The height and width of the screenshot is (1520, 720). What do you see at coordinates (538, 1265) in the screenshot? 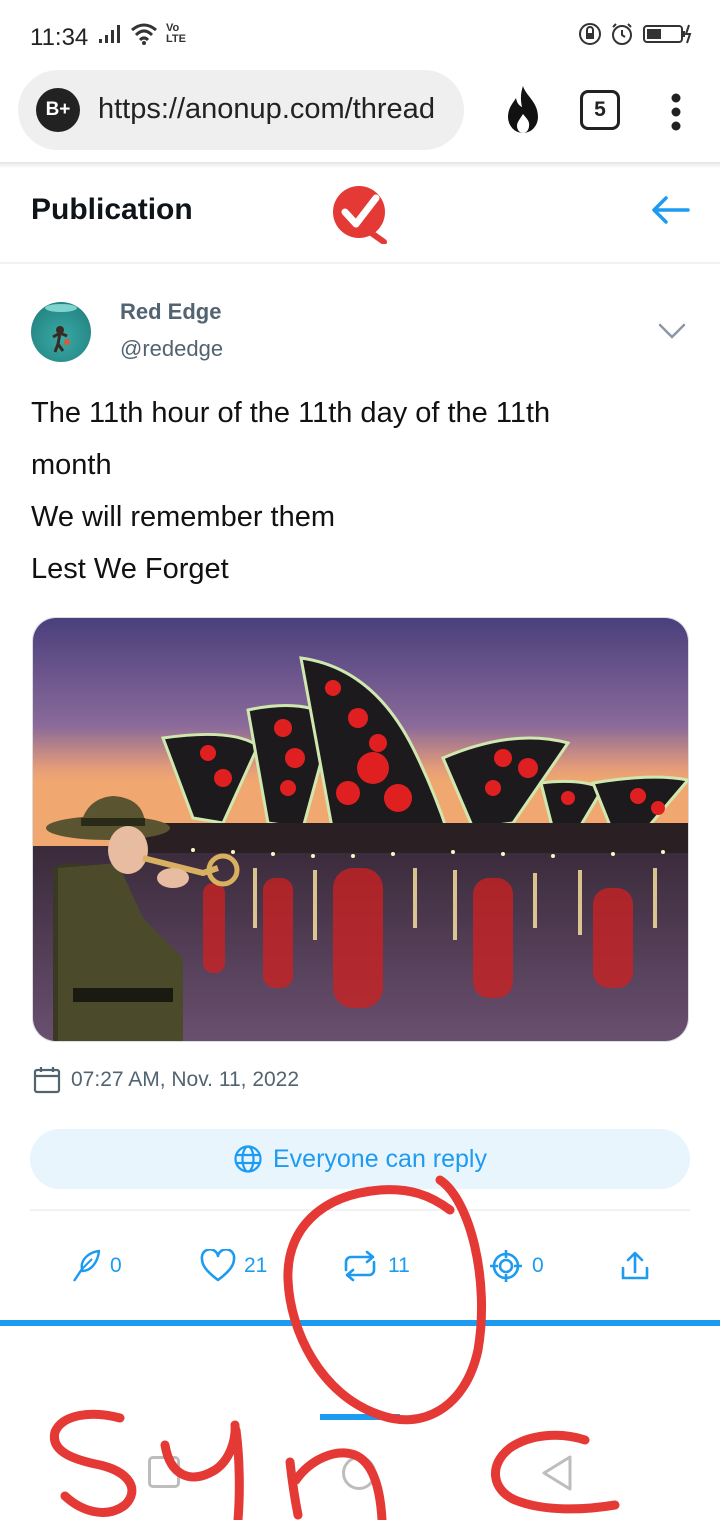
I see `target-count: 0` at bounding box center [538, 1265].